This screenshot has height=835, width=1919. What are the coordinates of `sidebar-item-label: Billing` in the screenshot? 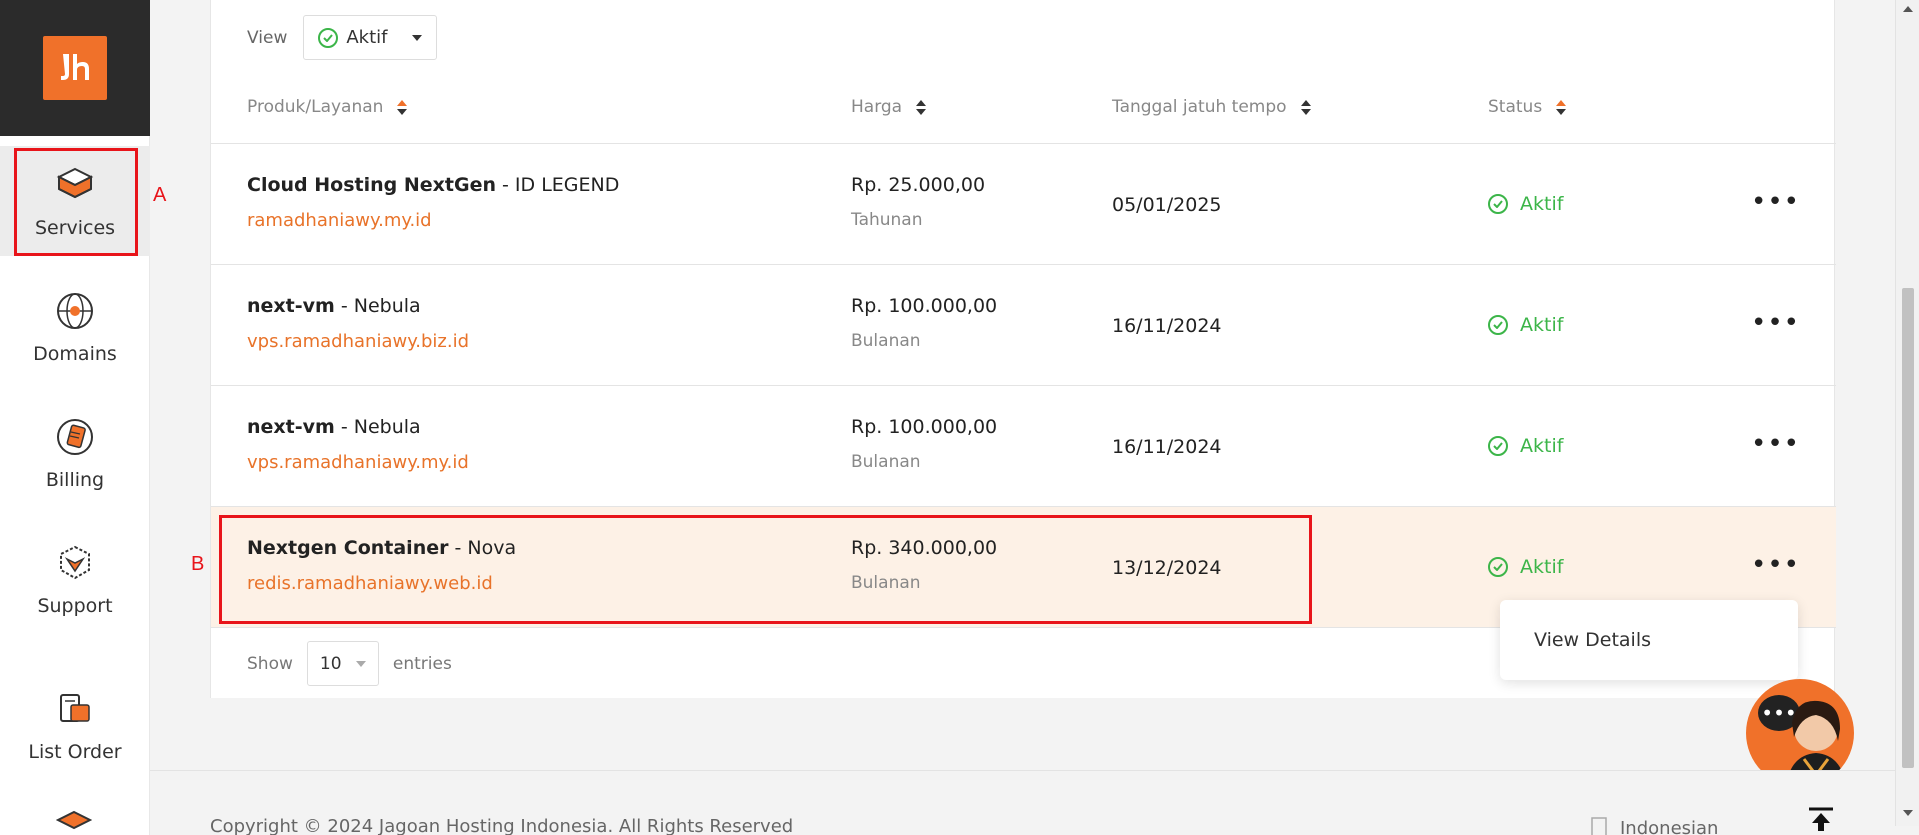 It's located at (75, 480).